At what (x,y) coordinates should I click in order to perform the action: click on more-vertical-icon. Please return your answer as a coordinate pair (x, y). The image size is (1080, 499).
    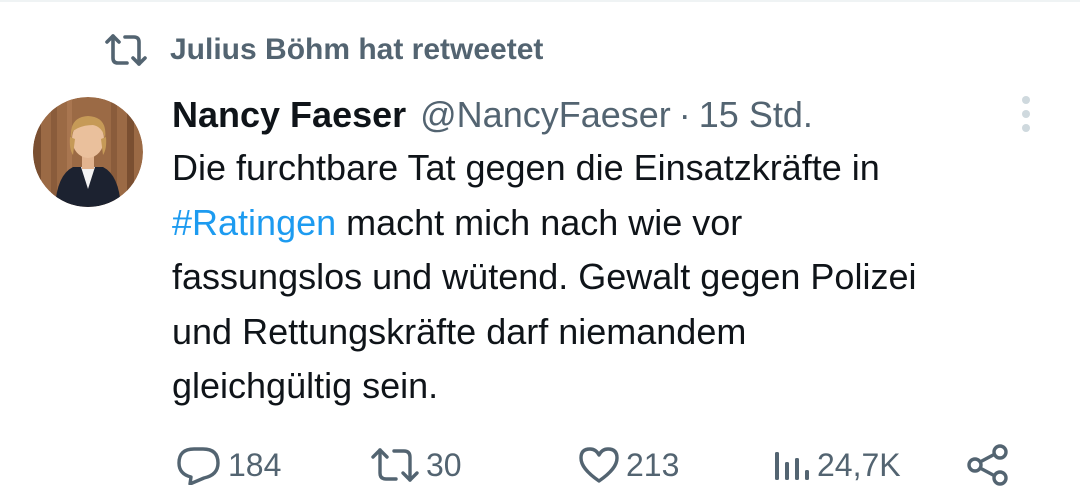
    Looking at the image, I should click on (1026, 114).